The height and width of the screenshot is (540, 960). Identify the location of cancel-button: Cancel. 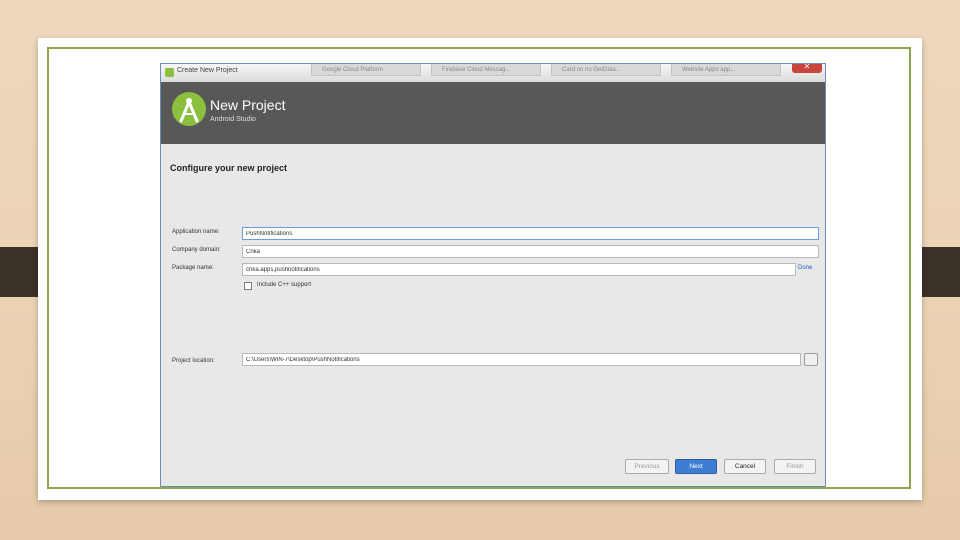
(745, 466).